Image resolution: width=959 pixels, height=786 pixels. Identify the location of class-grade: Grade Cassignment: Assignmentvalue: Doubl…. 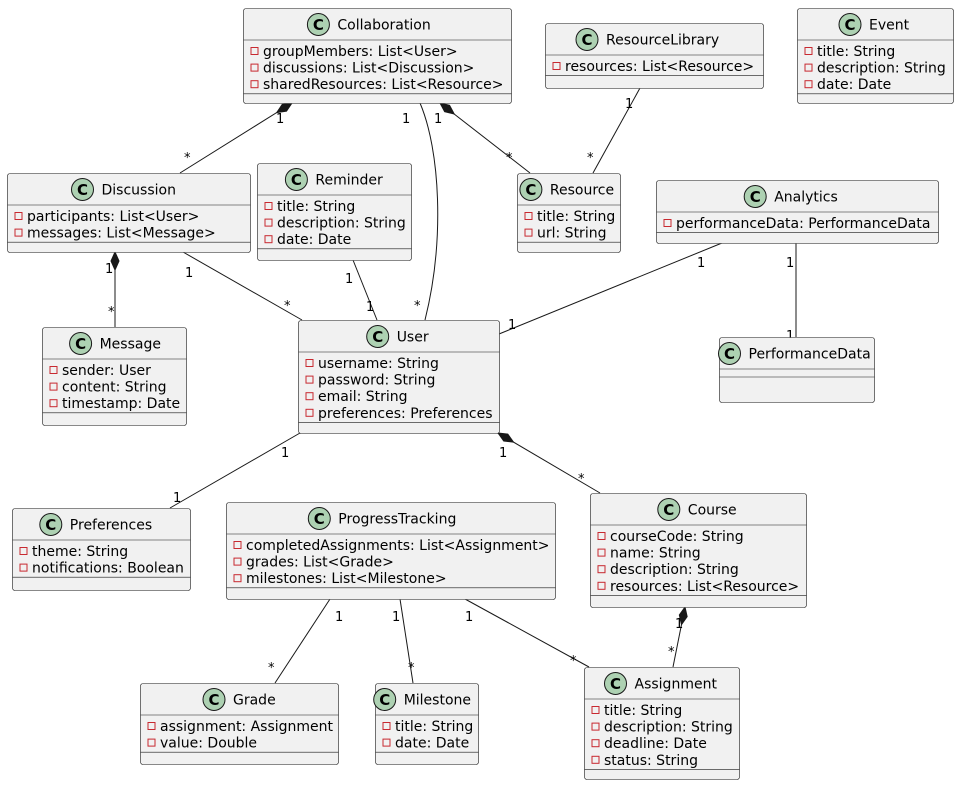
(239, 724).